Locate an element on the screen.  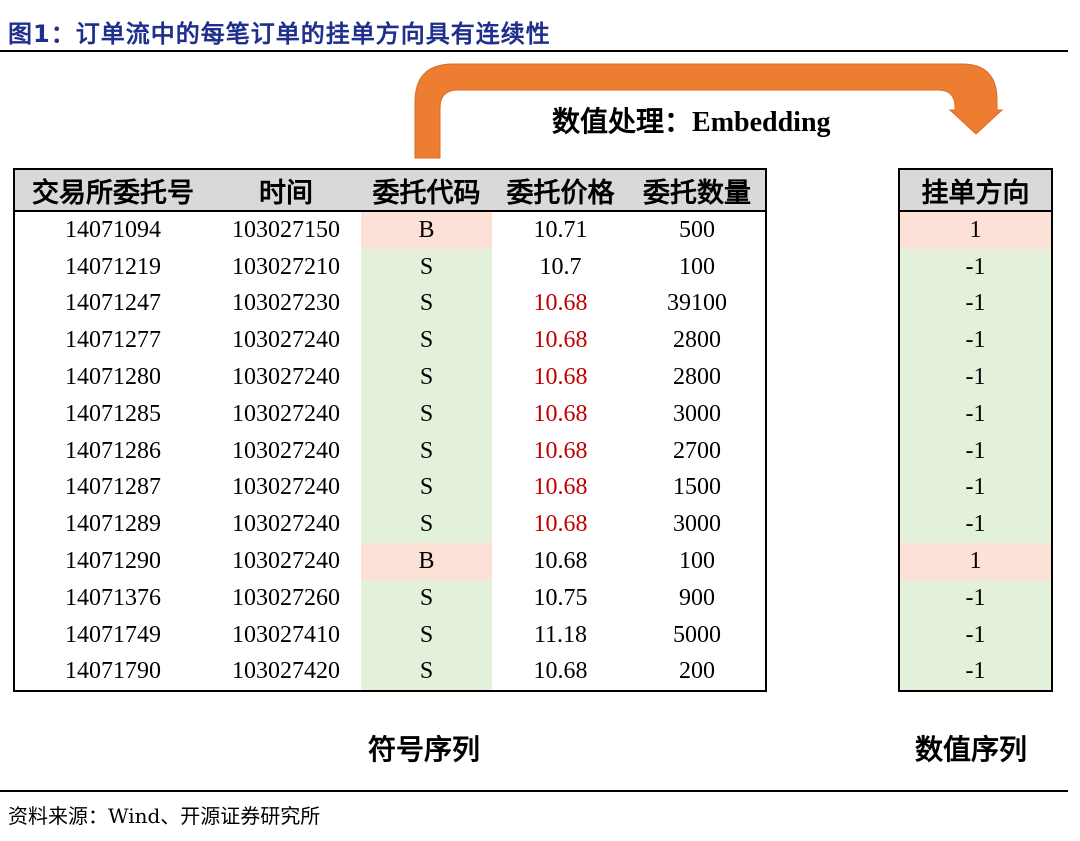
bottom-rule is located at coordinates (534, 791).